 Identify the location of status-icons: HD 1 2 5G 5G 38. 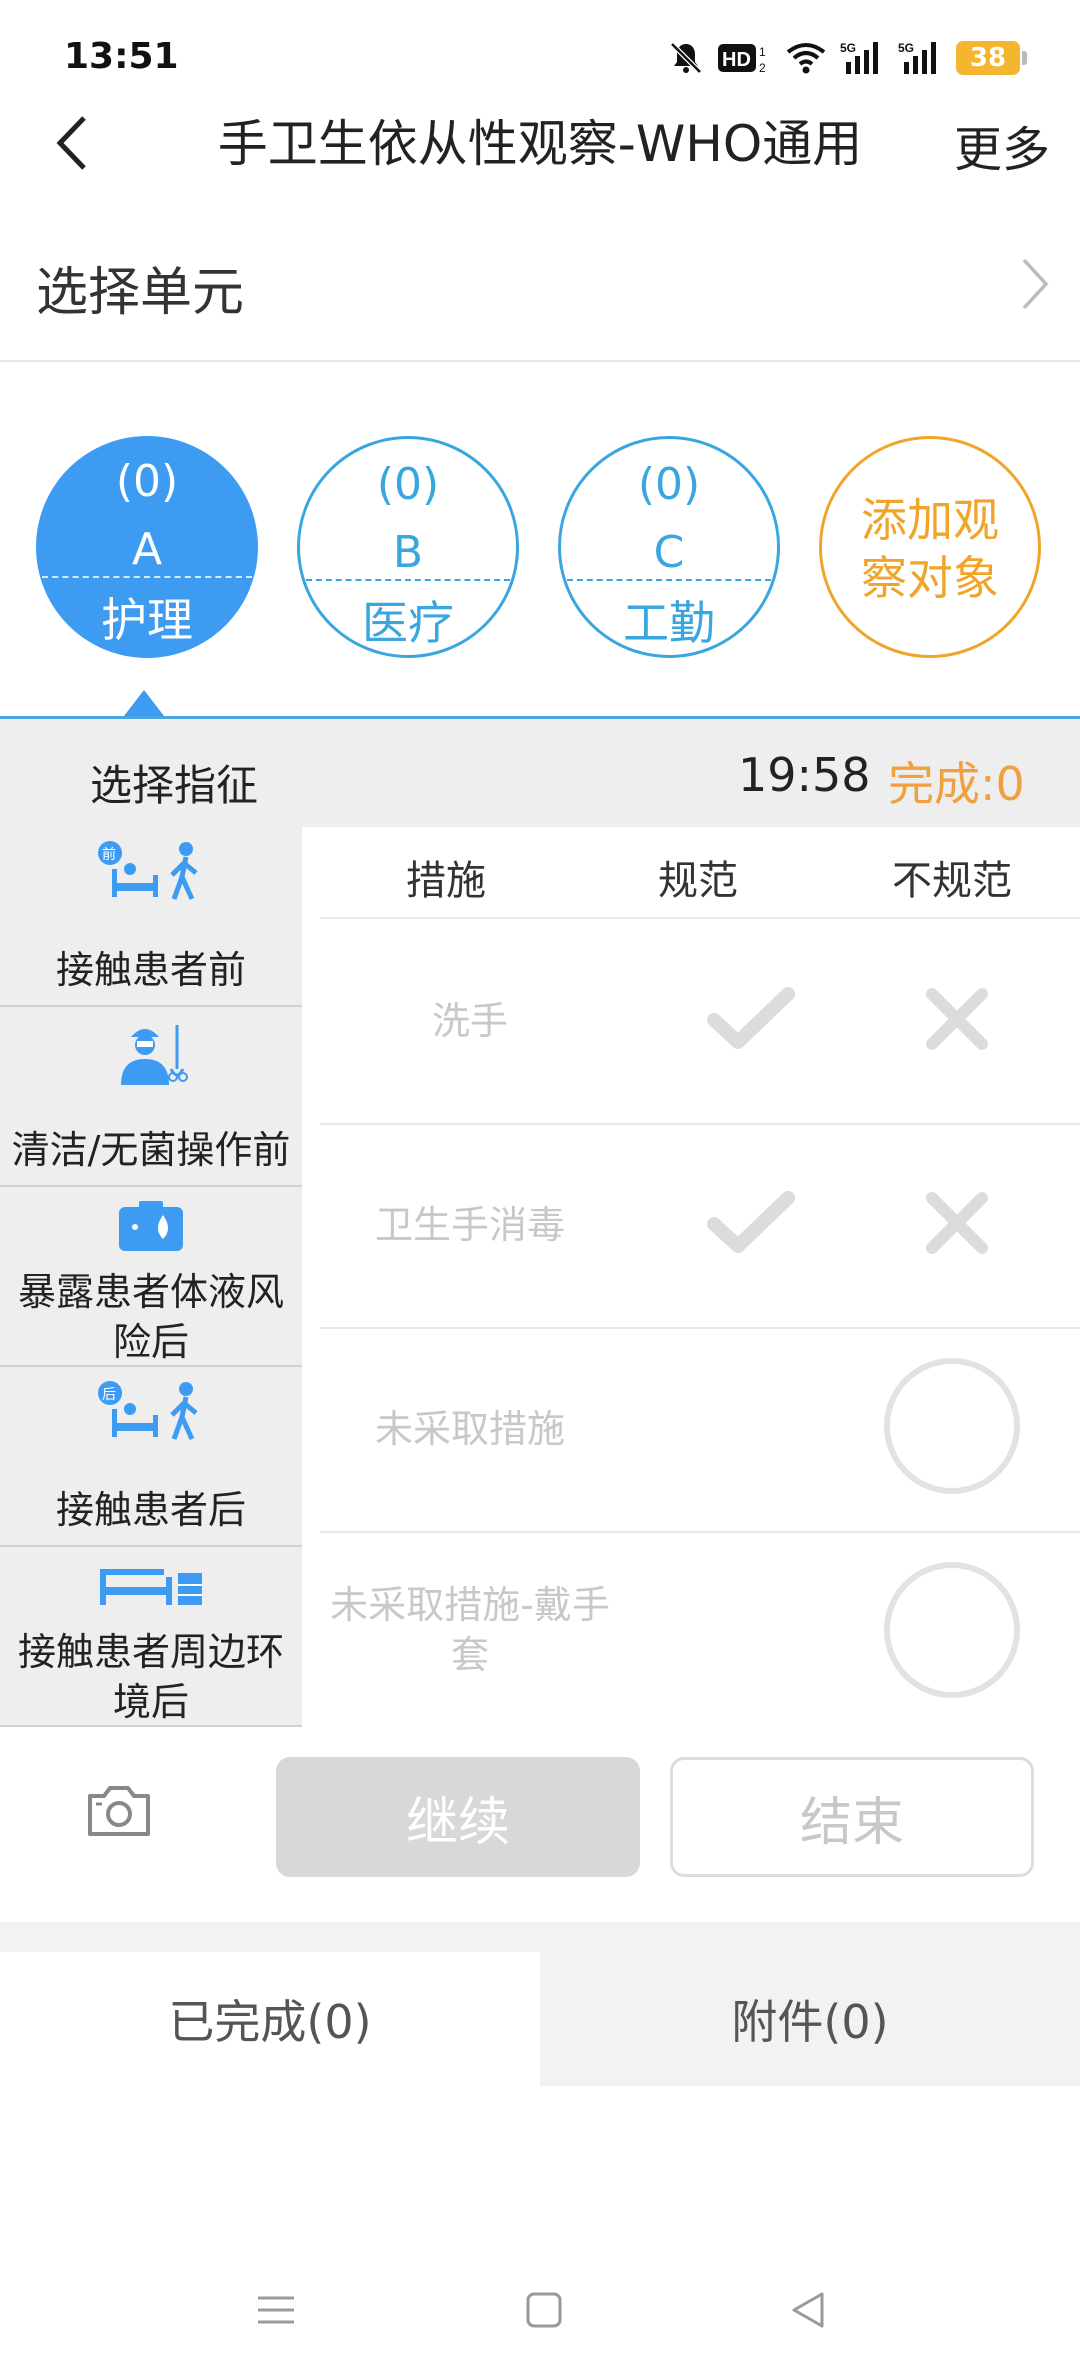
(847, 58).